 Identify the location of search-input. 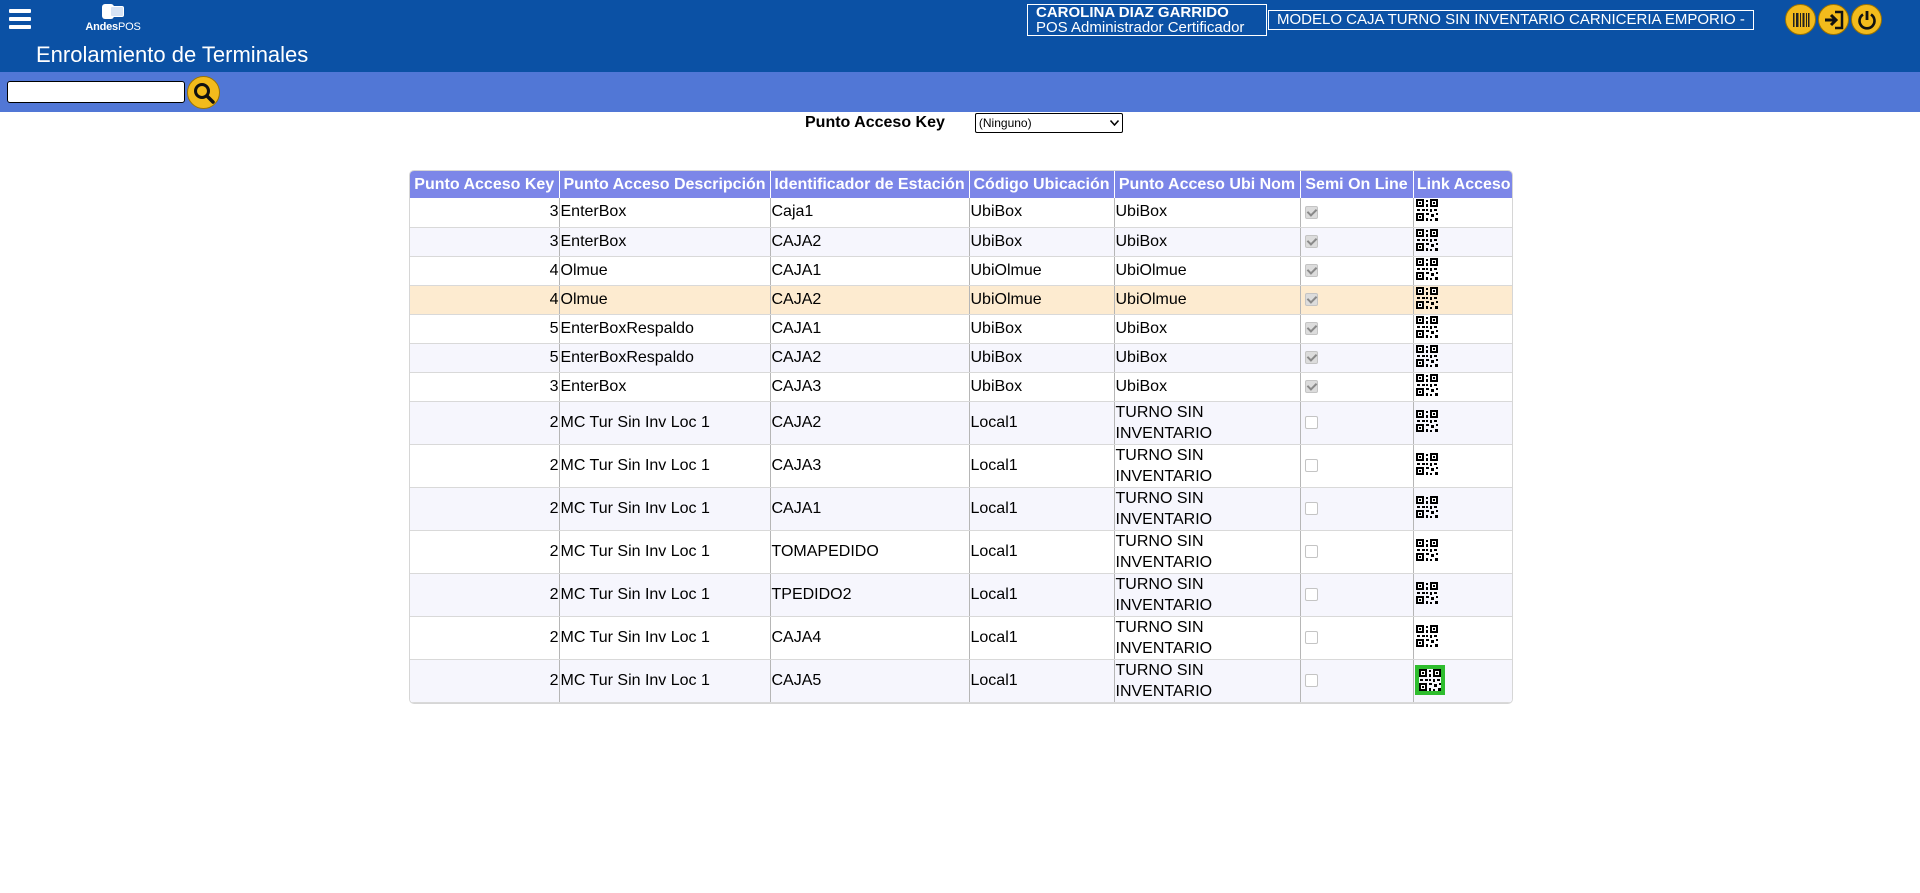
(96, 92).